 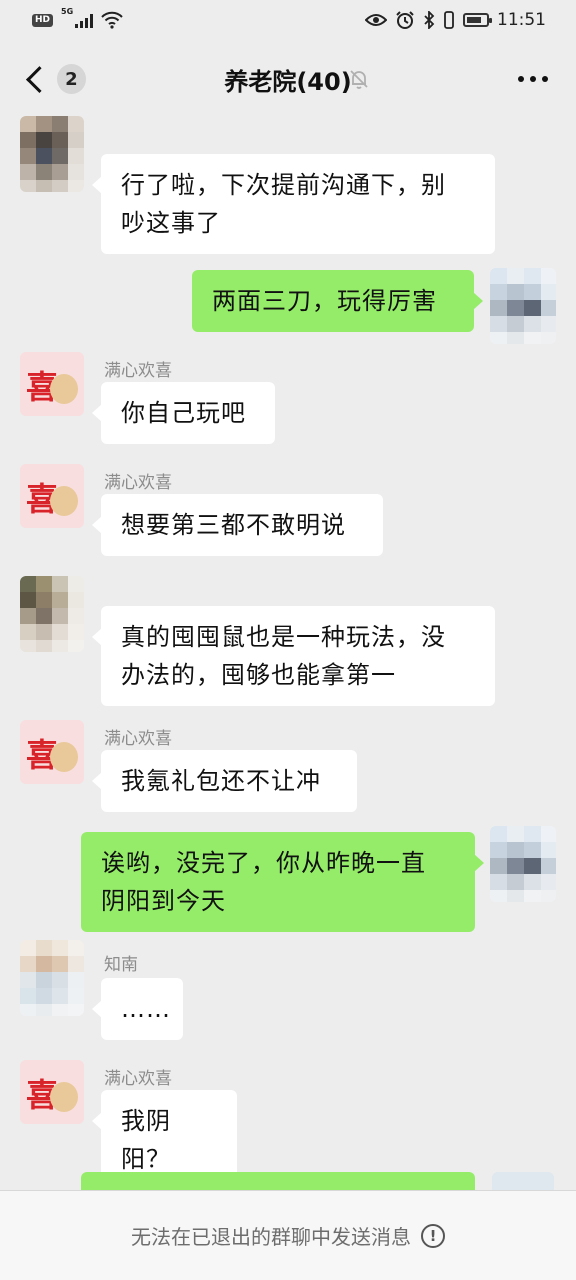 I want to click on message-line: 两面三刀，玩得厉害, so click(x=324, y=301).